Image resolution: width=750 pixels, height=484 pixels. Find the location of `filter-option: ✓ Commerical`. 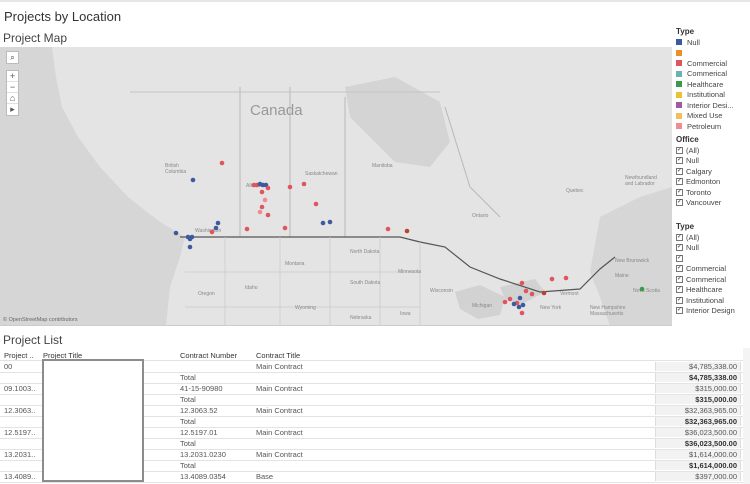

filter-option: ✓ Commerical is located at coordinates (713, 279).